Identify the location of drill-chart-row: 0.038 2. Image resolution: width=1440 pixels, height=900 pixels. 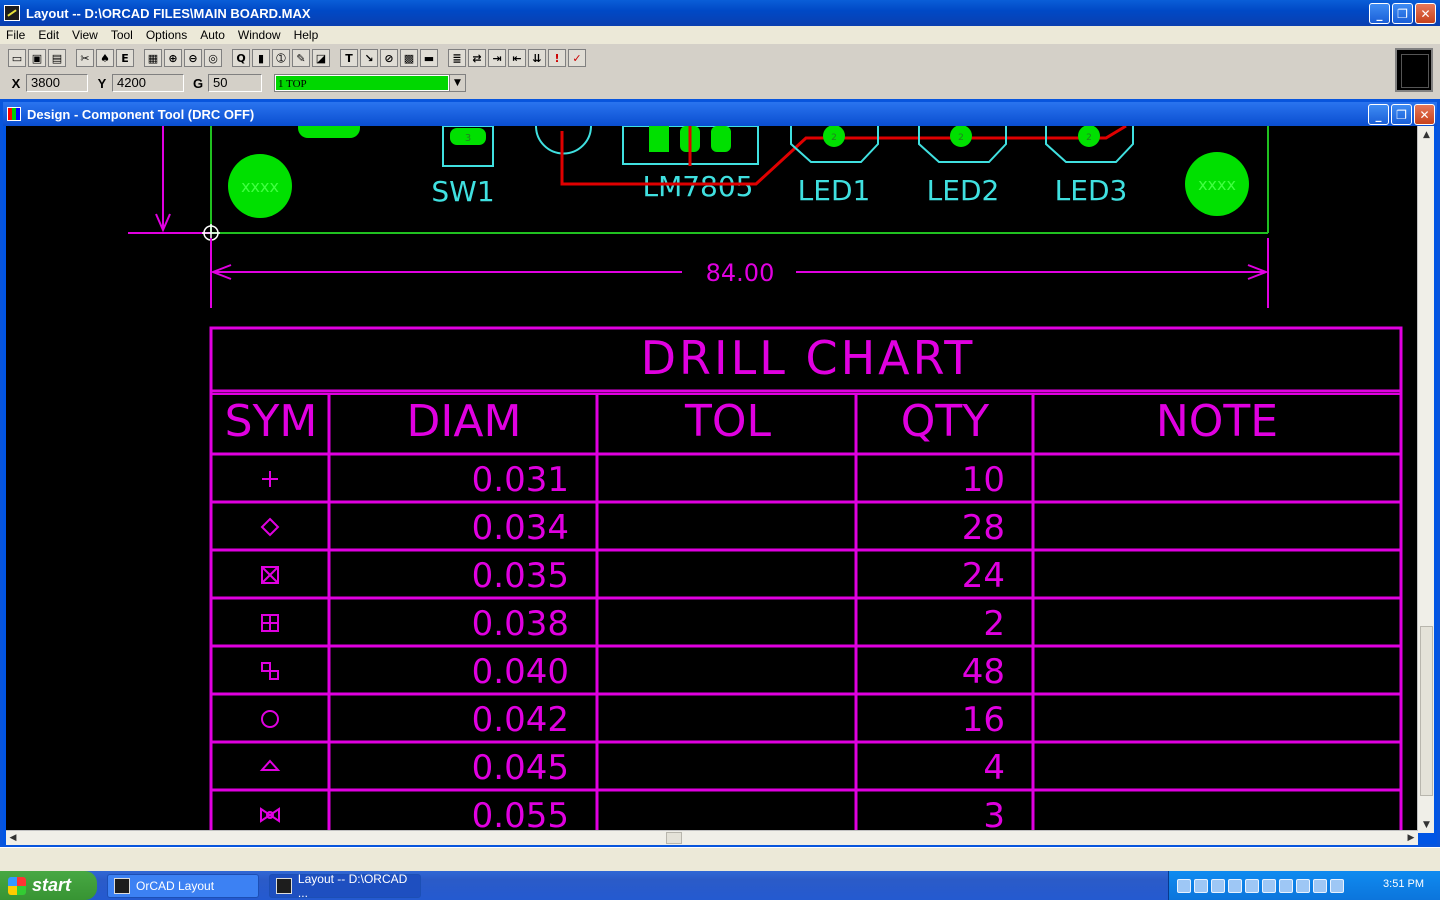
(806, 626).